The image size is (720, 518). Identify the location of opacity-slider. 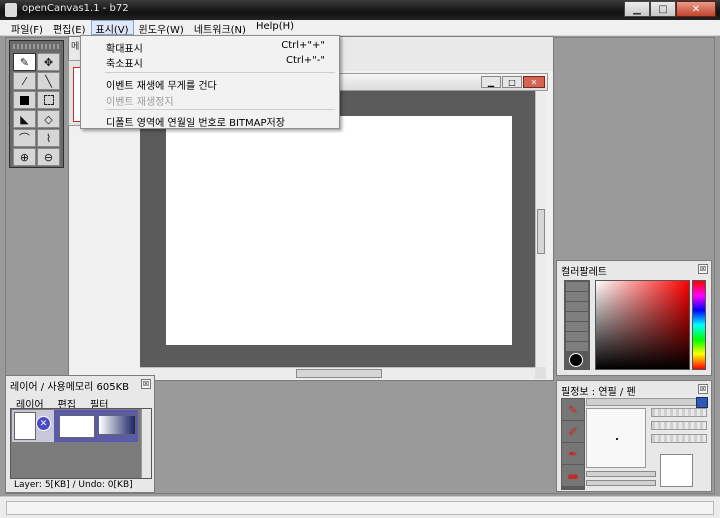
(621, 474).